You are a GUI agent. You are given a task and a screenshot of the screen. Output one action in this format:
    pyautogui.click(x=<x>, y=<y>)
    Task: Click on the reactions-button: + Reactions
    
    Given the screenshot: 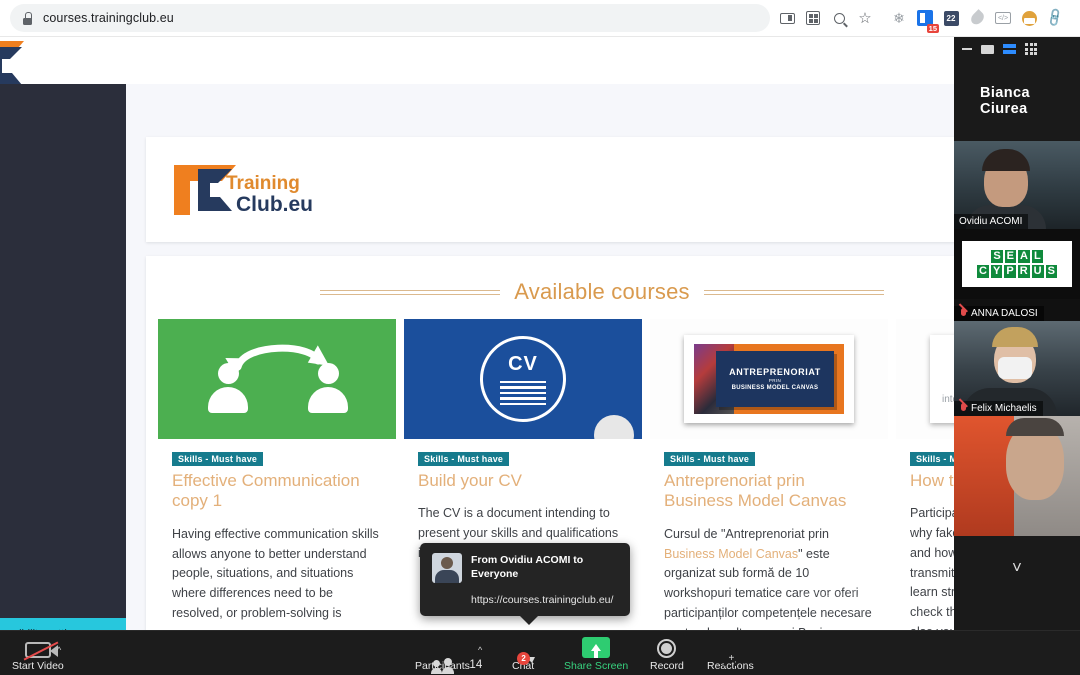 What is the action you would take?
    pyautogui.click(x=730, y=663)
    